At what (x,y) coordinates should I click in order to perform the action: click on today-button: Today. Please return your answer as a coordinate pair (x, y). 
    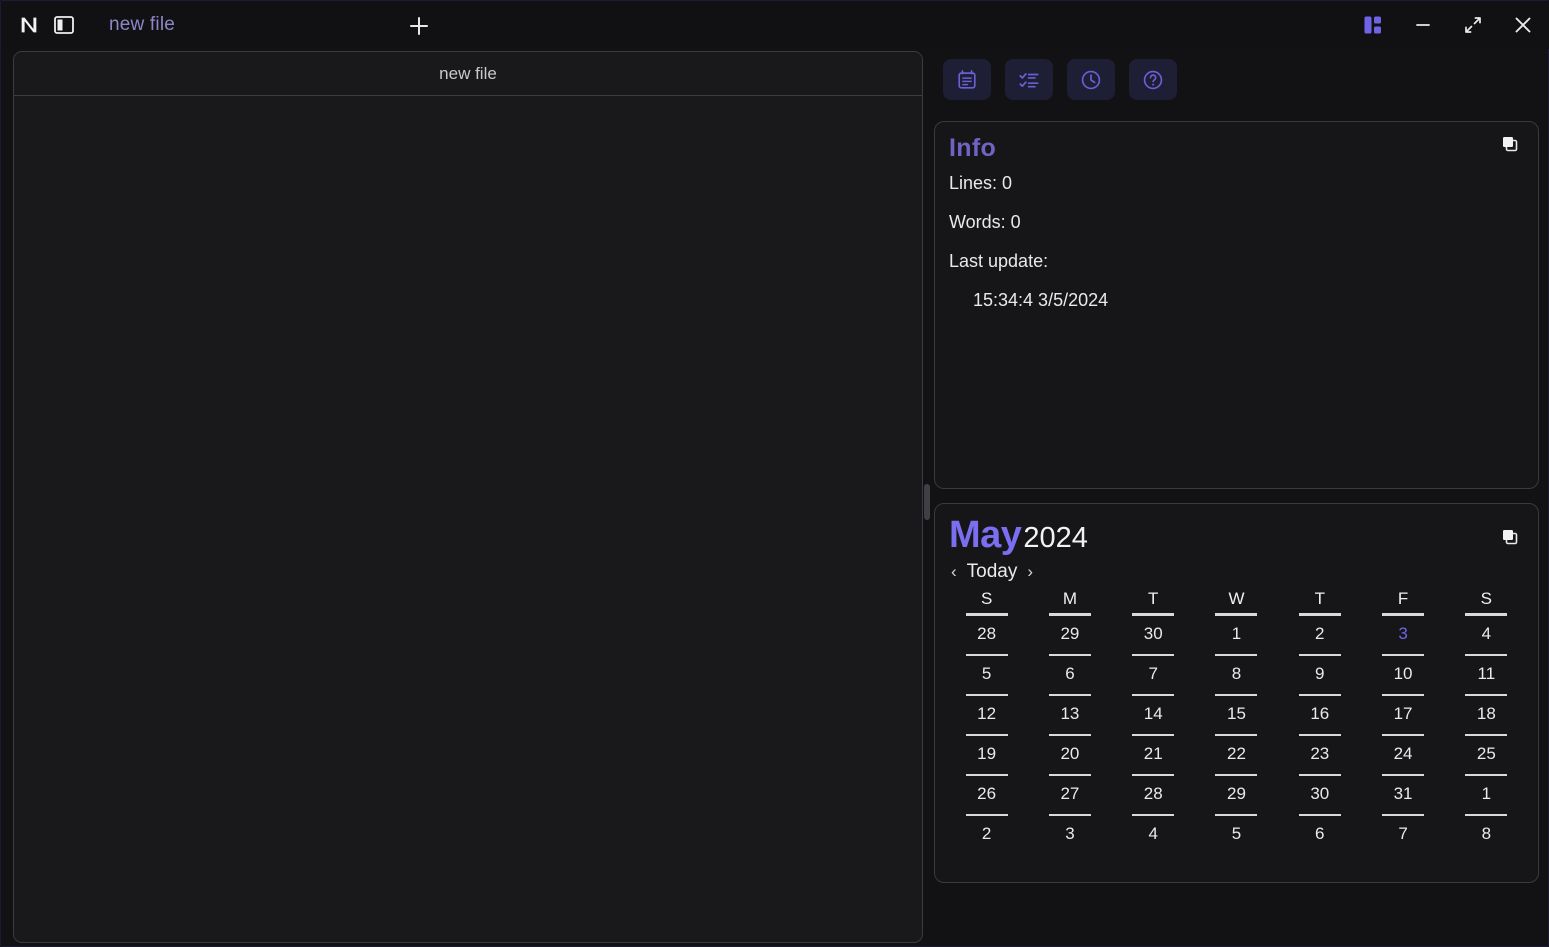
    Looking at the image, I should click on (992, 572).